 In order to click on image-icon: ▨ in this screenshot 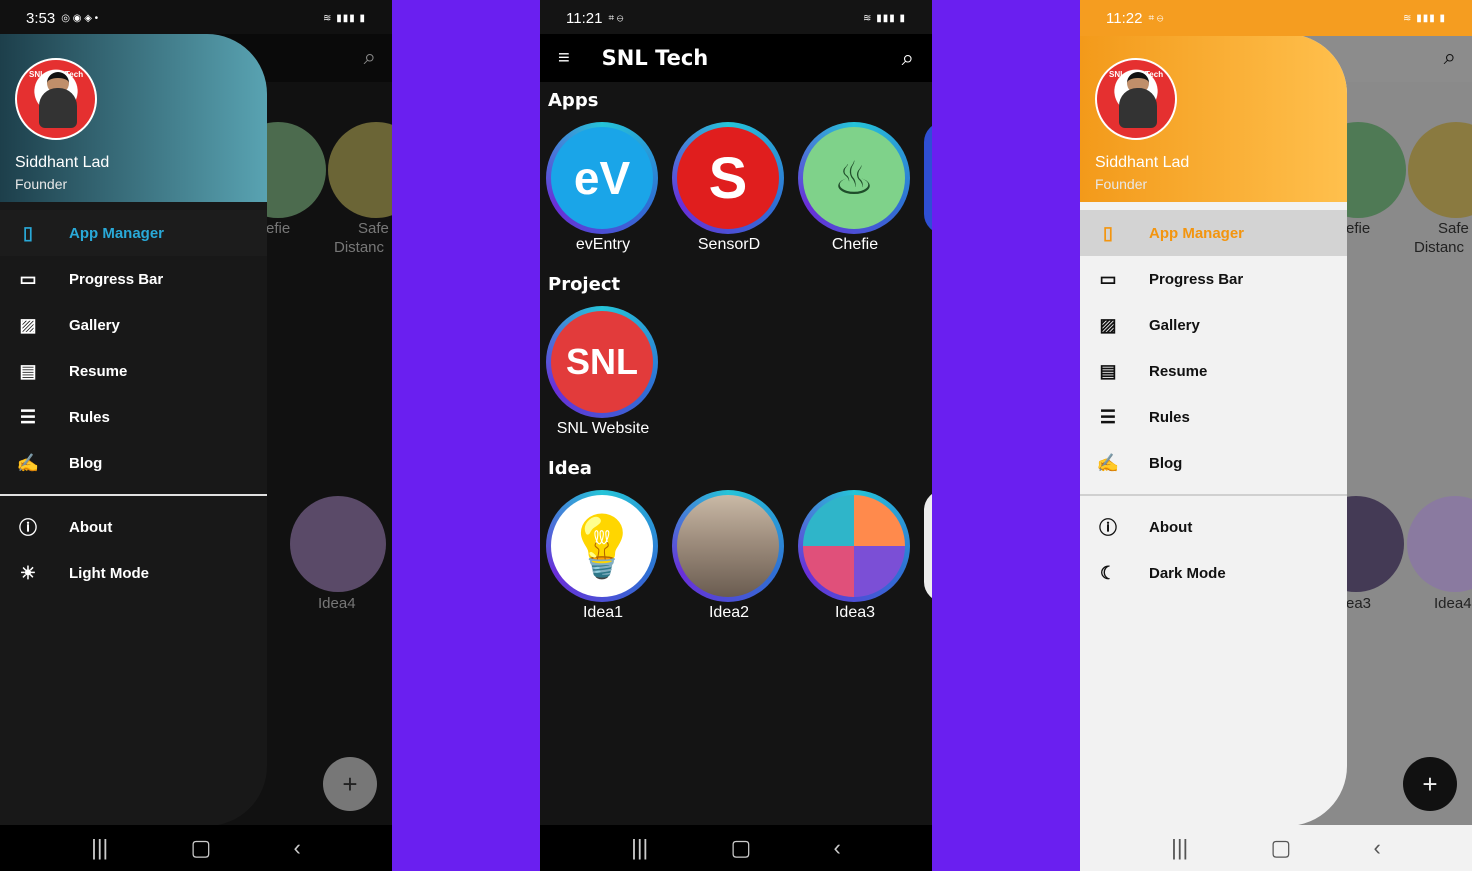, I will do `click(1108, 324)`.